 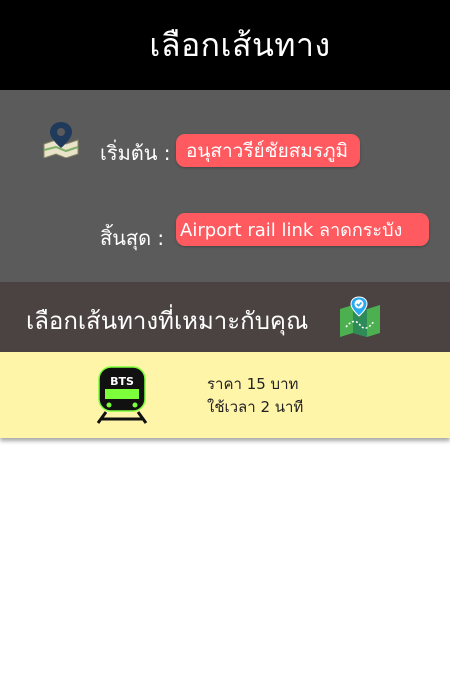 What do you see at coordinates (135, 153) in the screenshot?
I see `start-label: เริ่มต้น :` at bounding box center [135, 153].